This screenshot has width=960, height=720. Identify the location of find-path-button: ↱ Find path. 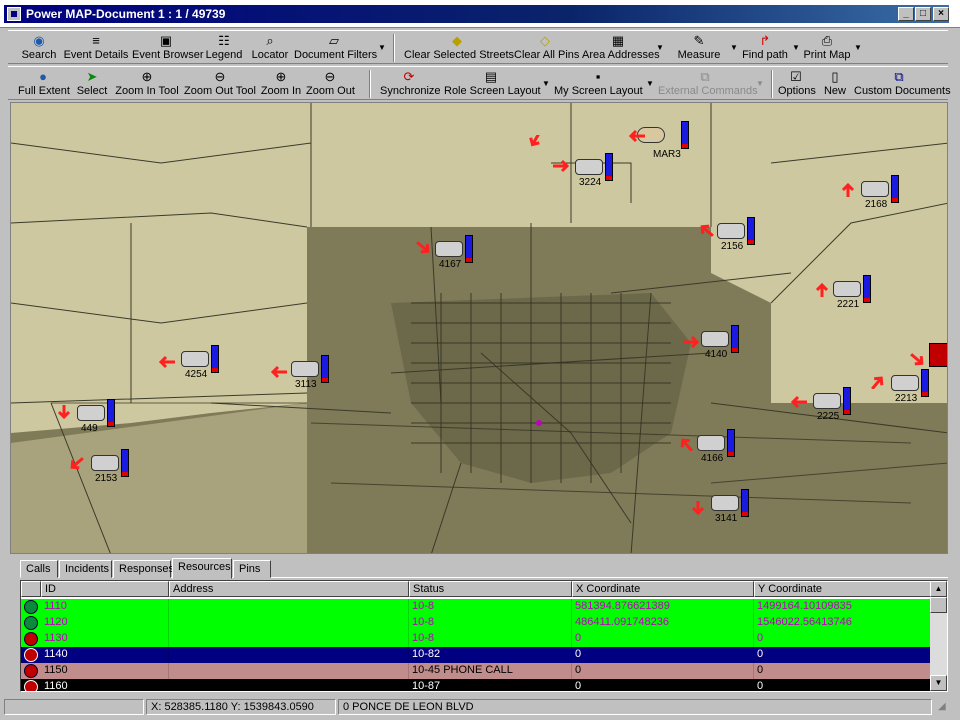
(765, 47).